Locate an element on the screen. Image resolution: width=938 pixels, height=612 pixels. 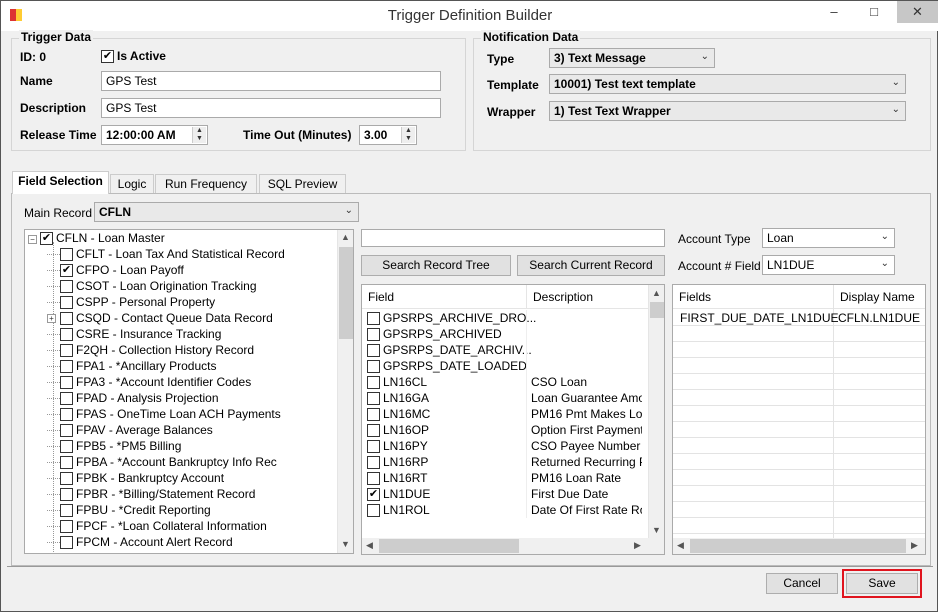
field-row: LN1ROL Date Of First Rate Roll is located at coordinates (505, 510).